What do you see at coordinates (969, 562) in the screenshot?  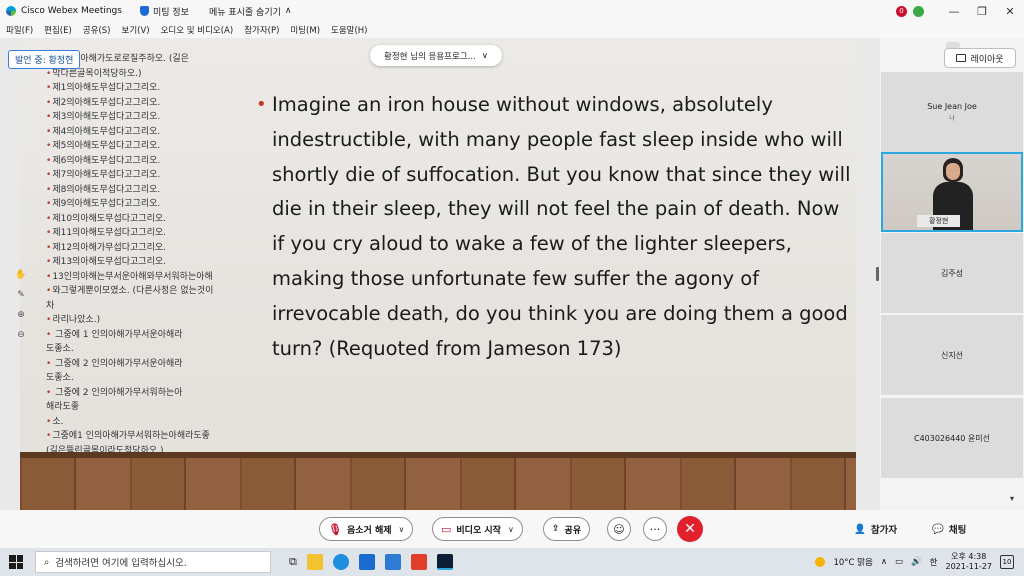 I see `taskbar-clock: 오후 4:38 2021-11-27` at bounding box center [969, 562].